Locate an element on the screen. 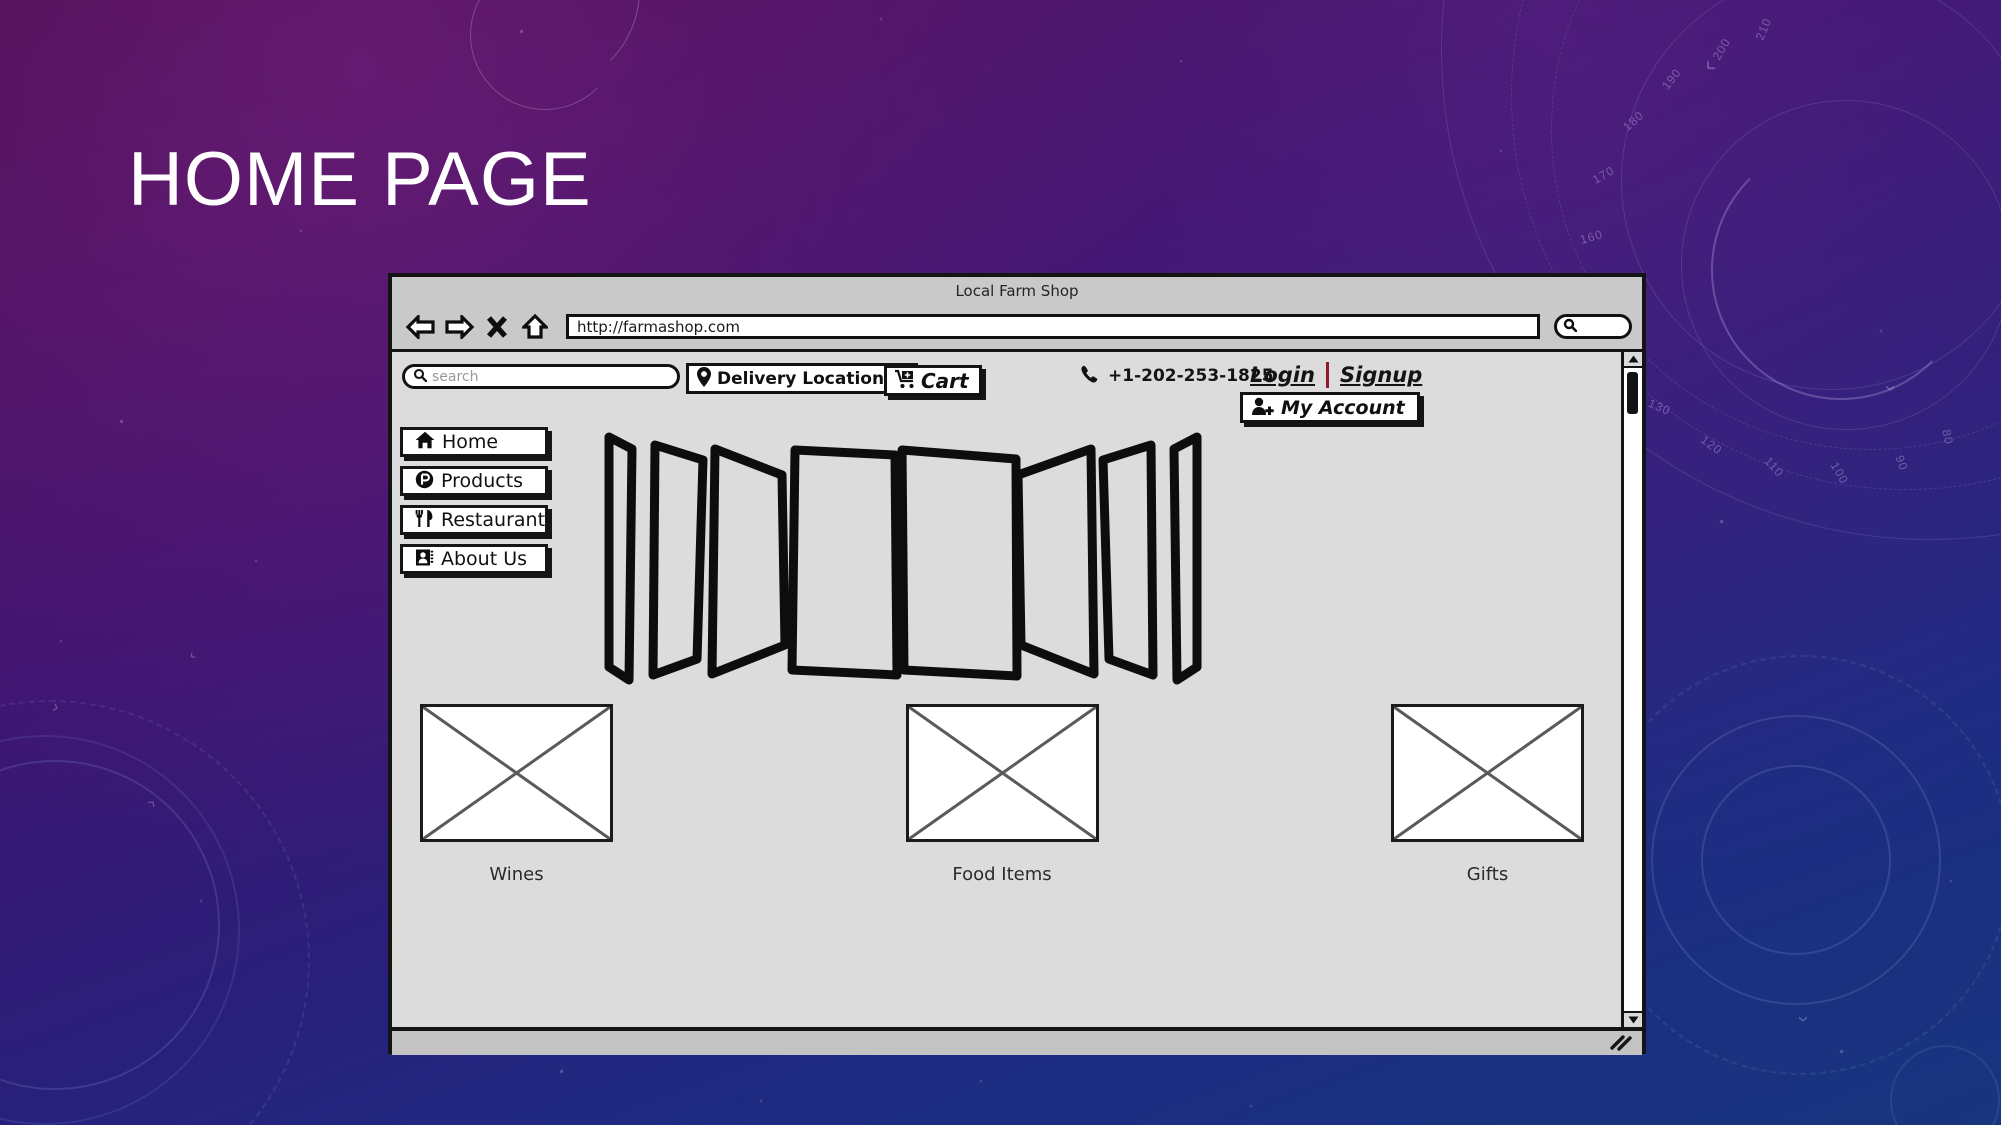 This screenshot has height=1125, width=2001. shopping-cart-icon is located at coordinates (905, 381).